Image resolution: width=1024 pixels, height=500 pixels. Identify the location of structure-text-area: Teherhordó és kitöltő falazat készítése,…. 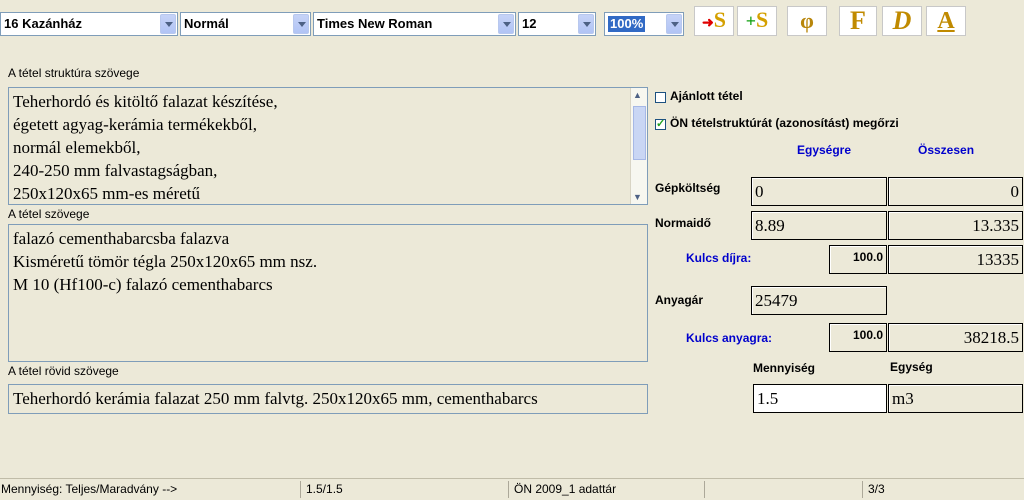
(328, 146).